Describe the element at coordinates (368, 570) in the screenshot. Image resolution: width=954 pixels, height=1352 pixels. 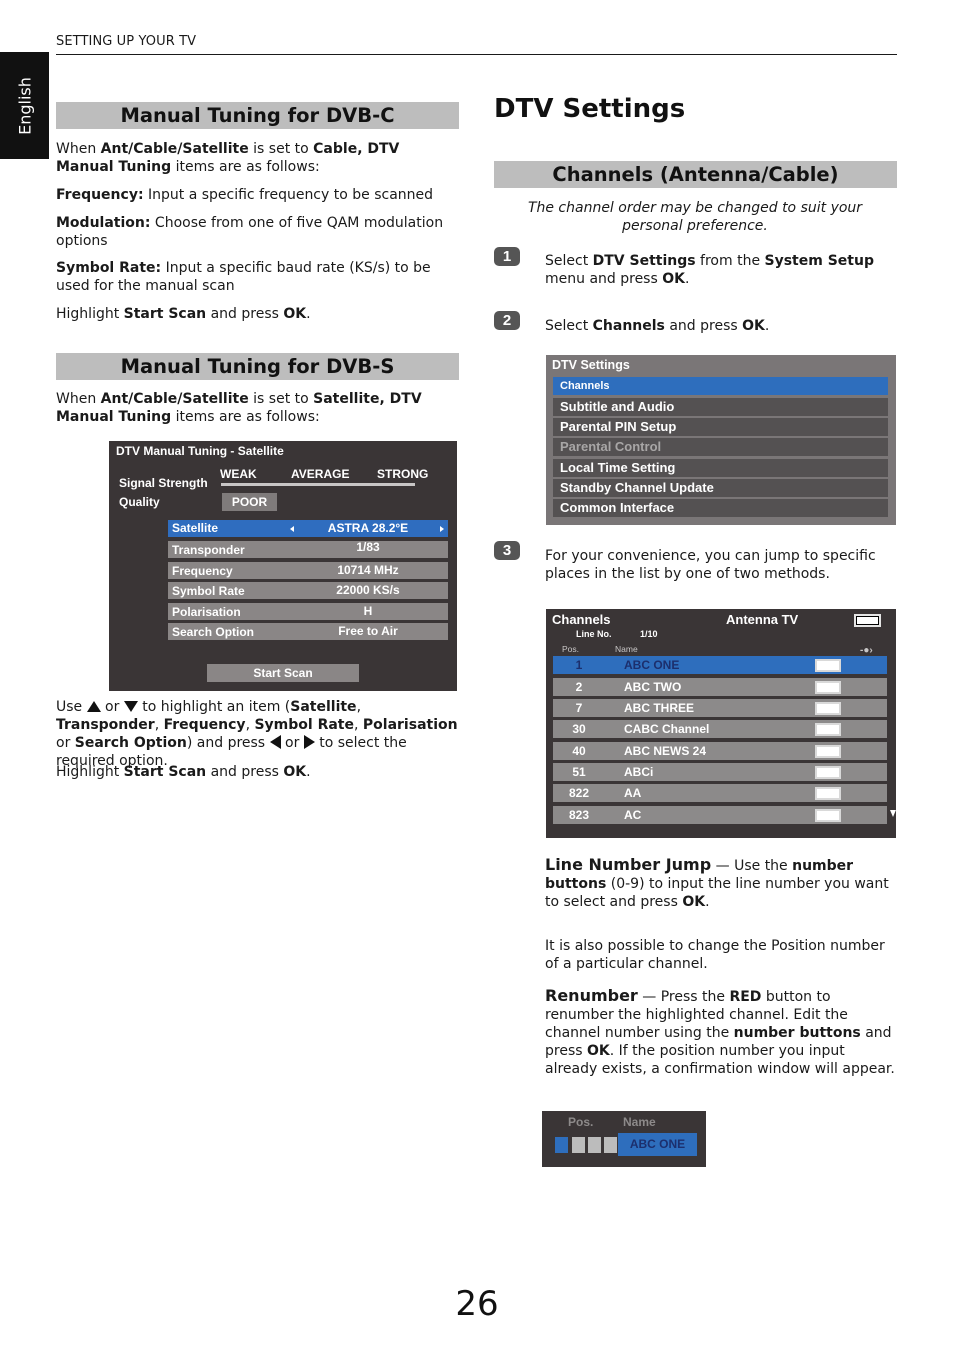
I see `row-value: 10714 MHz` at that location.